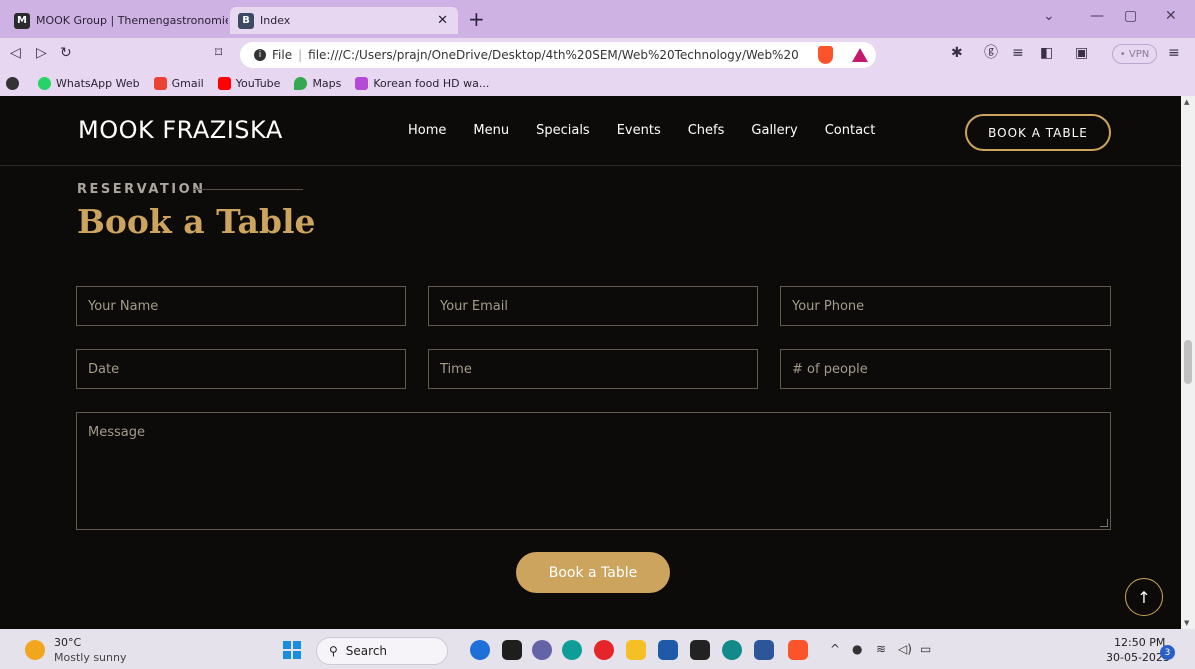 This screenshot has height=669, width=1195. I want to click on tab-mook-group: M MOOK Group | Themengastronomie, so click(117, 20).